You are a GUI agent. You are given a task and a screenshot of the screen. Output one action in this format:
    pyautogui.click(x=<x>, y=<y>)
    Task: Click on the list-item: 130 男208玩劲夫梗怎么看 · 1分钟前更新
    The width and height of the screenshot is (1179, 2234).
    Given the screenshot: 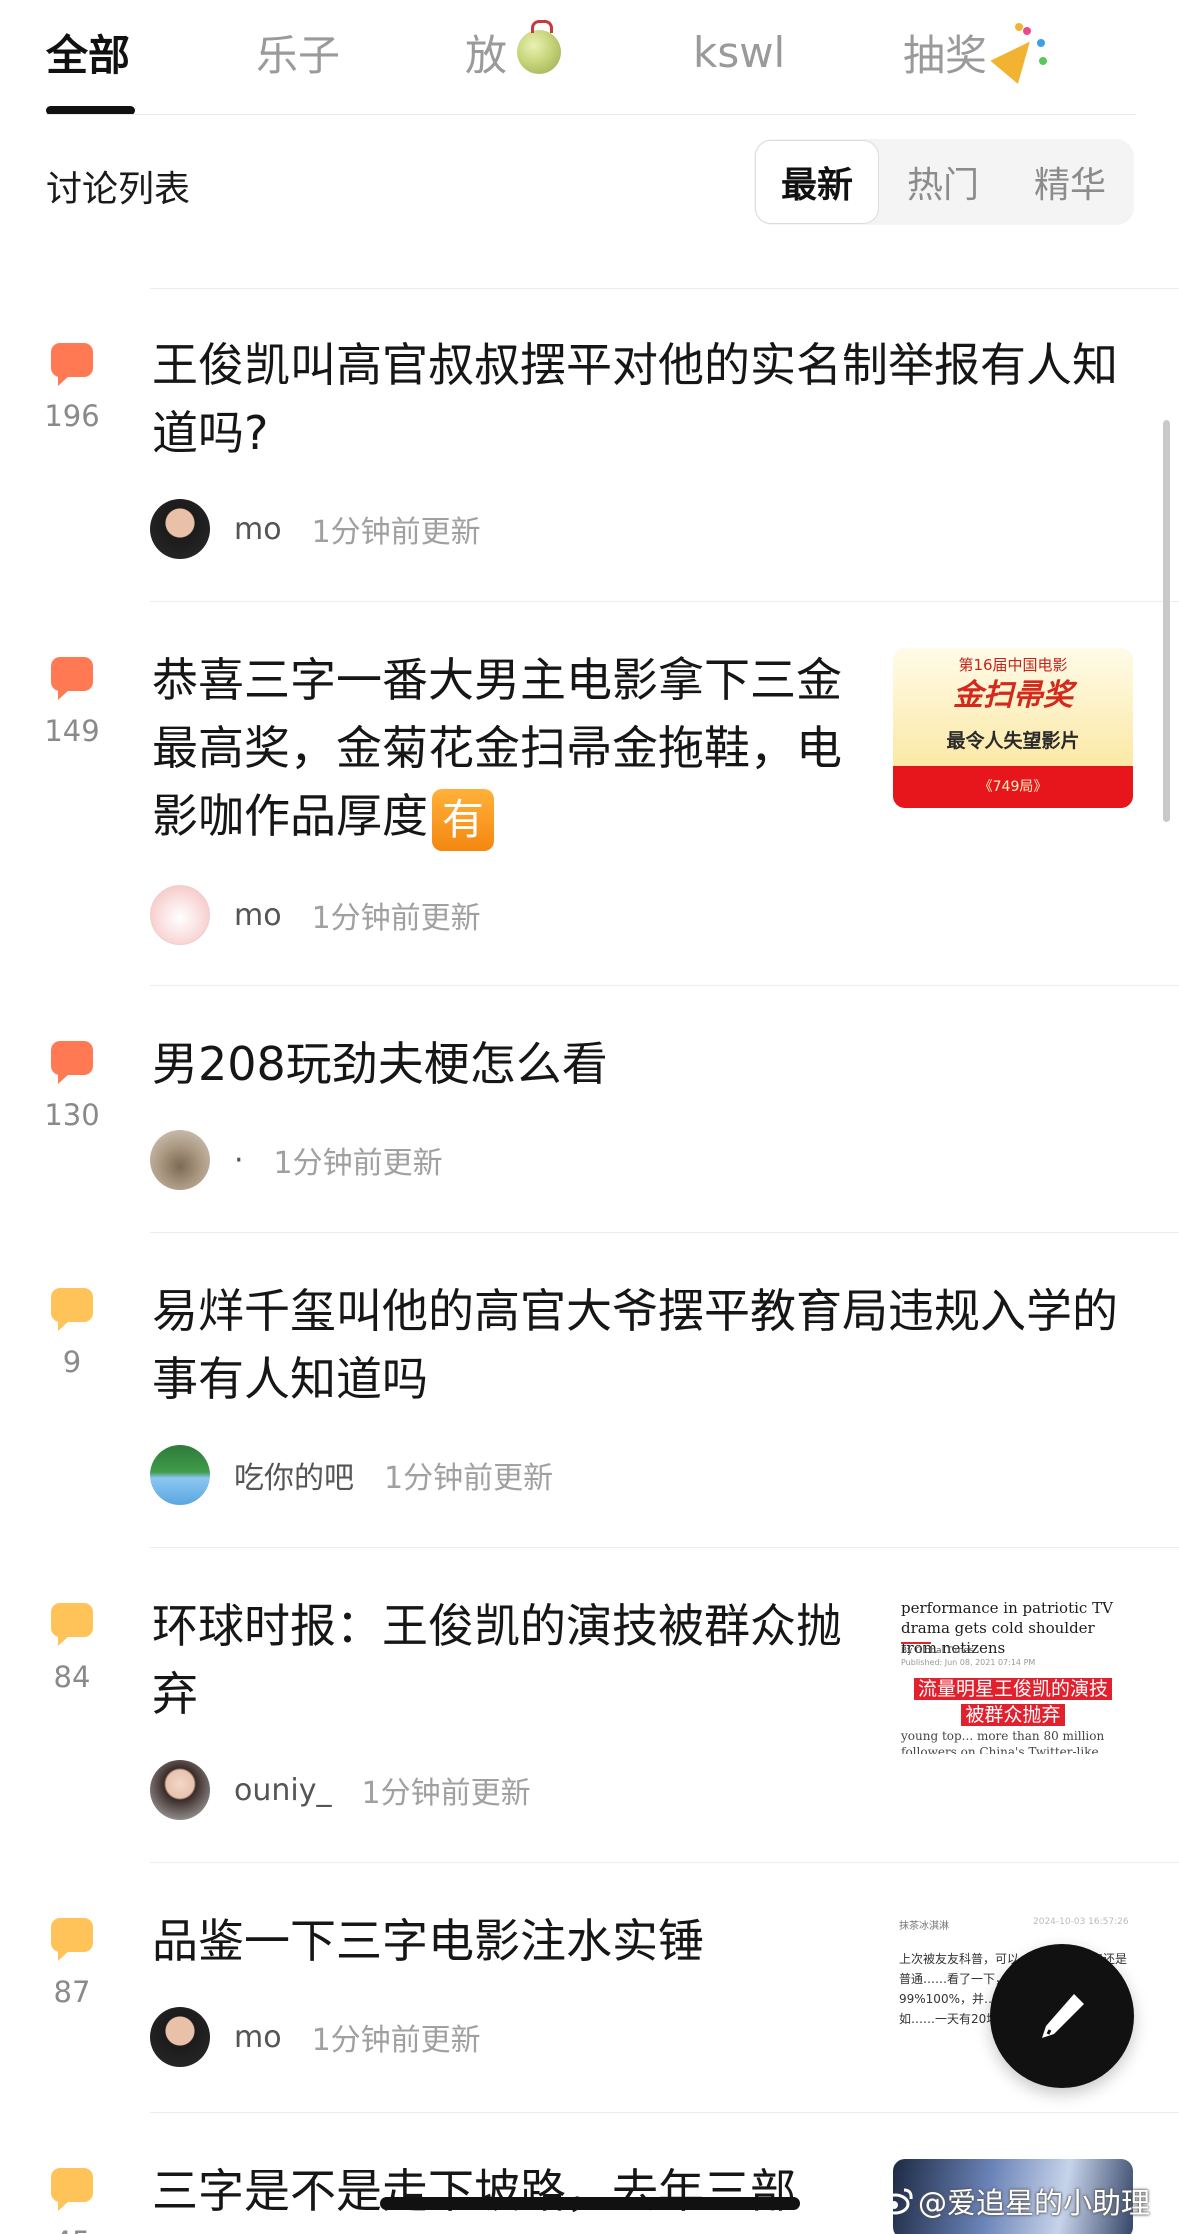 What is the action you would take?
    pyautogui.click(x=589, y=1109)
    